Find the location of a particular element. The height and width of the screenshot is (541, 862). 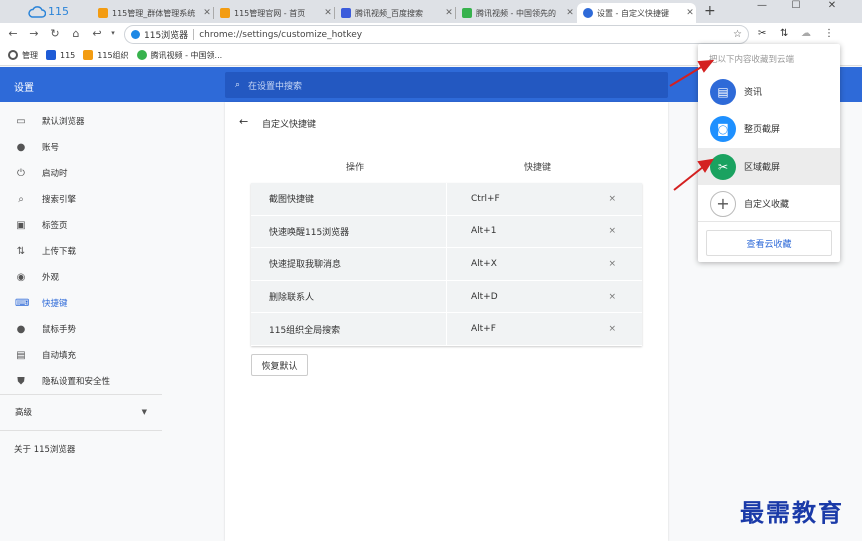

scissors-icon: ✂ is located at coordinates (762, 33).